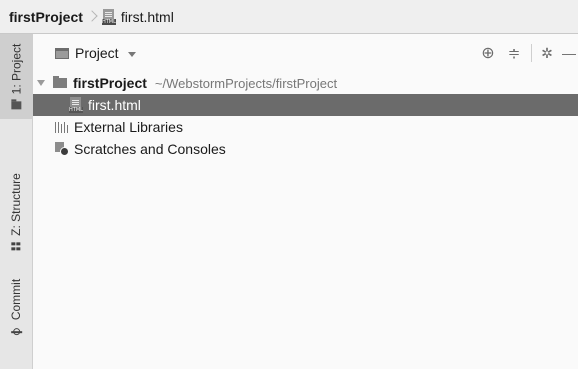 The height and width of the screenshot is (369, 578). I want to click on commit-icon, so click(16, 331).